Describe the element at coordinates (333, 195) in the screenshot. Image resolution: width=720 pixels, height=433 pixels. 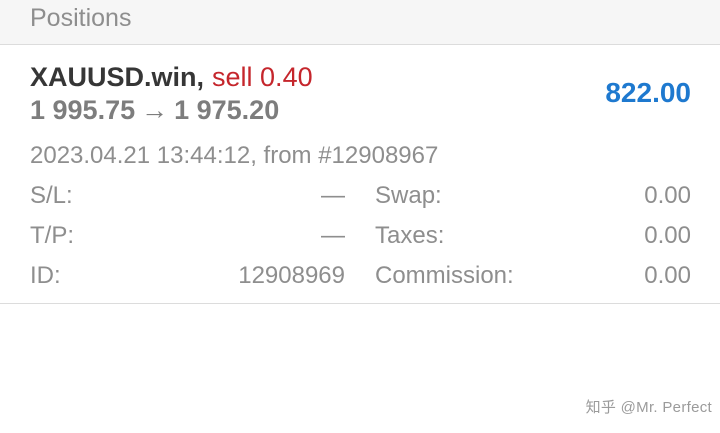
I see `stop-loss-value: —` at that location.